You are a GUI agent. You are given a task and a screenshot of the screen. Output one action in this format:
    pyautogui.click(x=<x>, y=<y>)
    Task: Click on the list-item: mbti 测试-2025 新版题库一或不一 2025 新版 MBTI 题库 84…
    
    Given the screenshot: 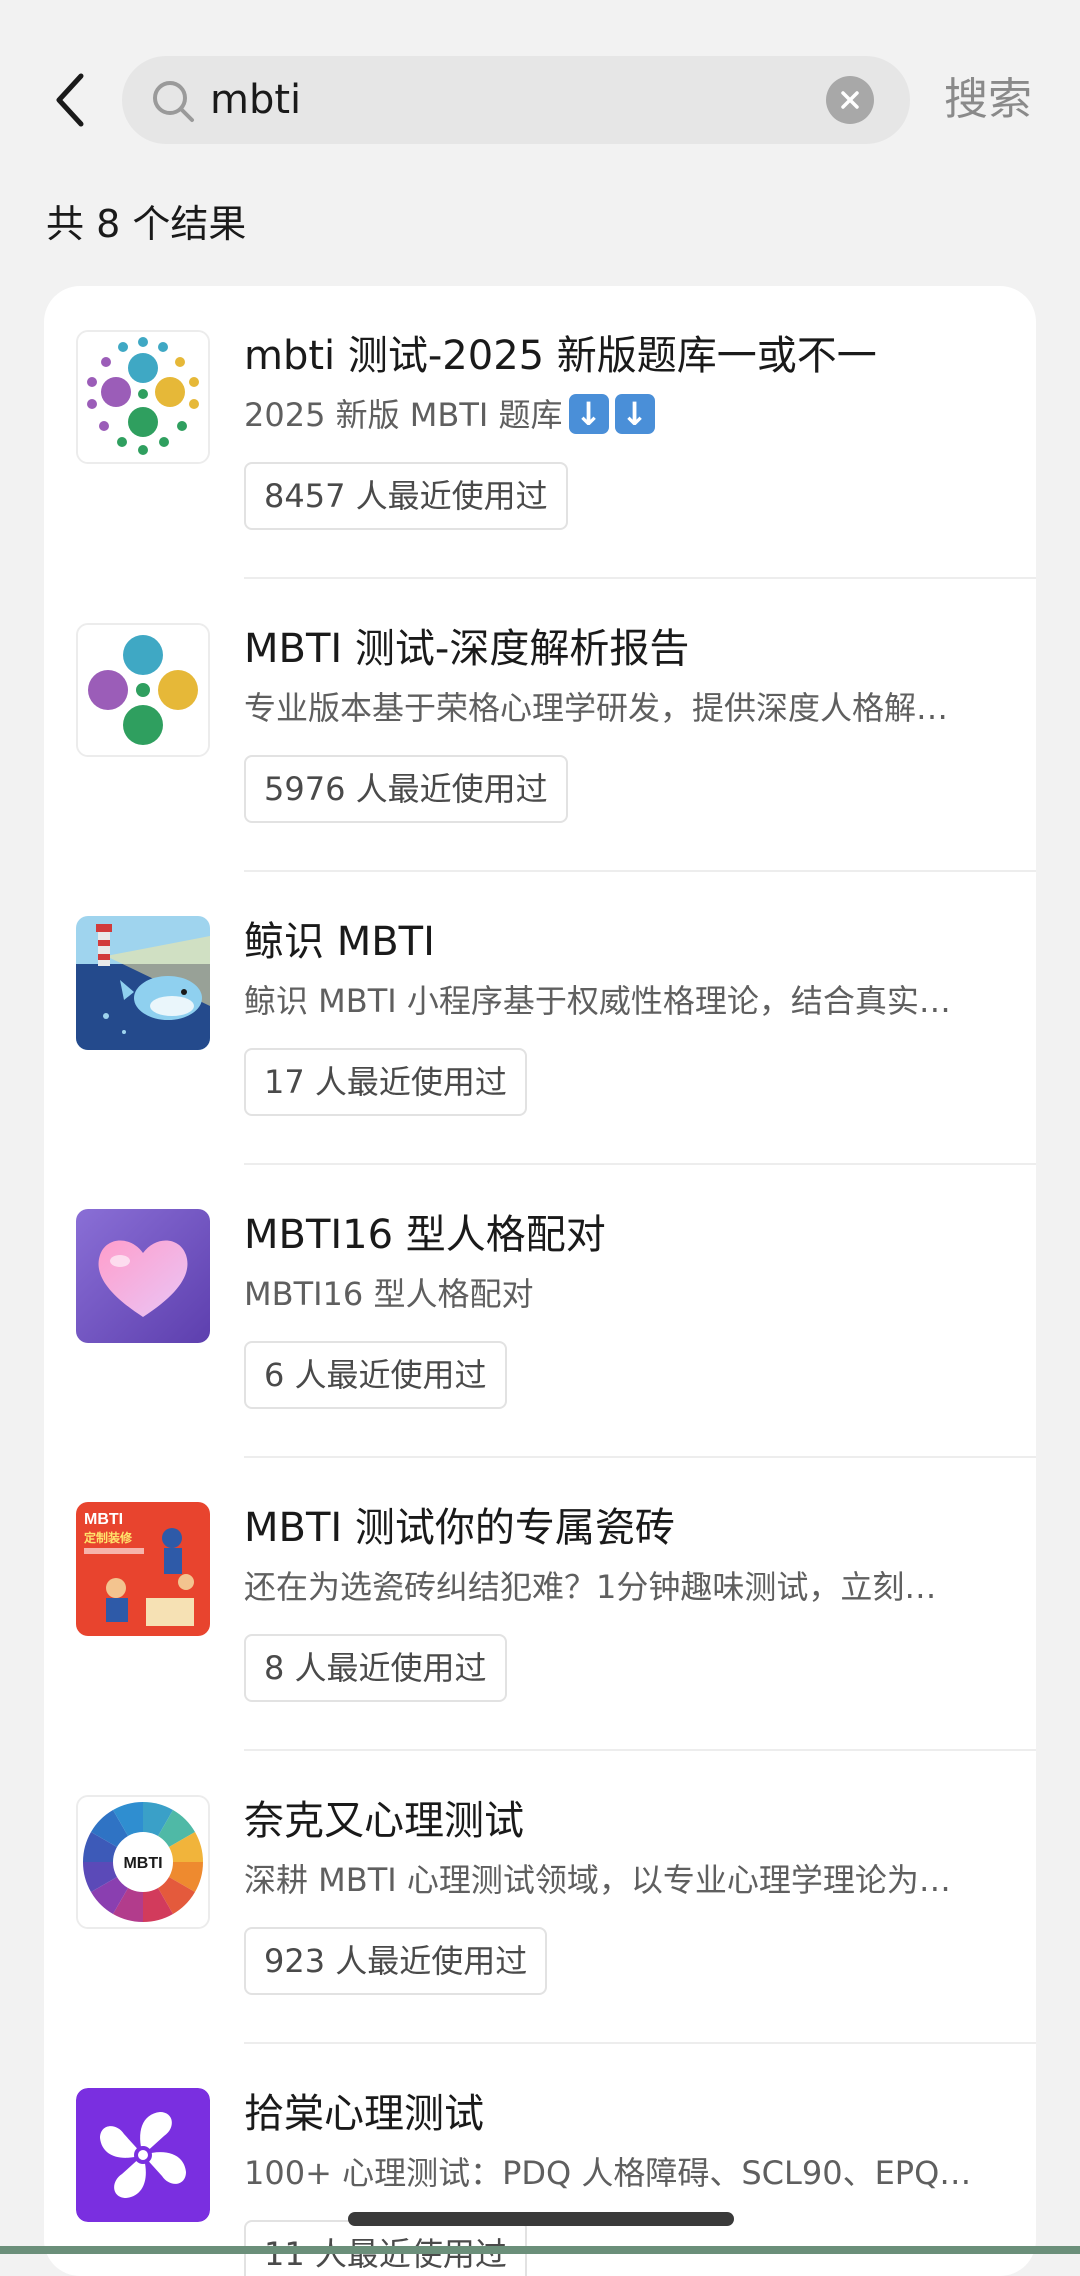 What is the action you would take?
    pyautogui.click(x=540, y=432)
    